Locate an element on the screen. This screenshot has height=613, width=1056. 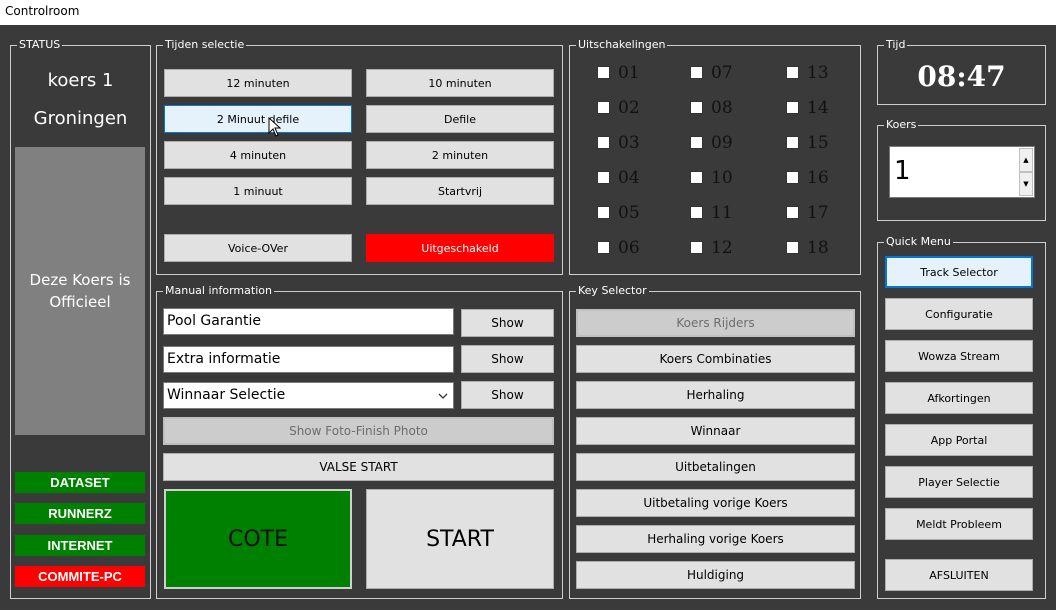
commite-pc-indicator: COMMITE-PC is located at coordinates (80, 576).